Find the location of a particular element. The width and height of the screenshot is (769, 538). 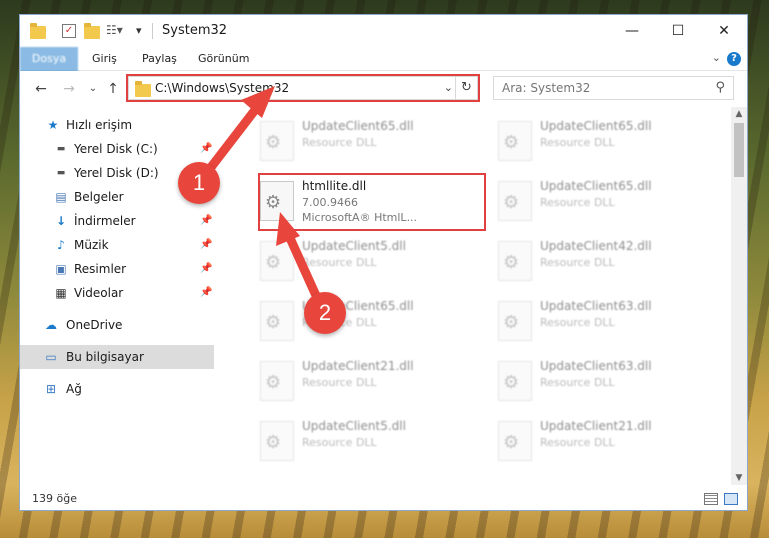

properties-icon: ✓ is located at coordinates (69, 31).